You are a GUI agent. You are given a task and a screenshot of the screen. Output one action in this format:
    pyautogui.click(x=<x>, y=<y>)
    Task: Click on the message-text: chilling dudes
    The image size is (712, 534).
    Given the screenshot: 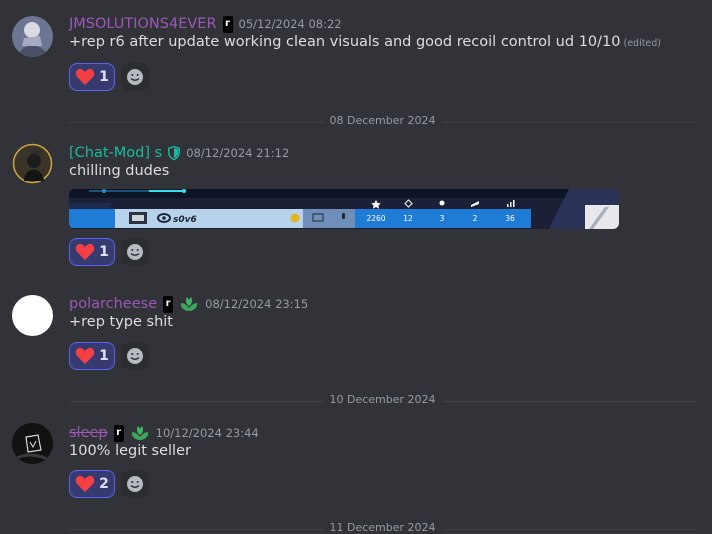 What is the action you would take?
    pyautogui.click(x=119, y=171)
    